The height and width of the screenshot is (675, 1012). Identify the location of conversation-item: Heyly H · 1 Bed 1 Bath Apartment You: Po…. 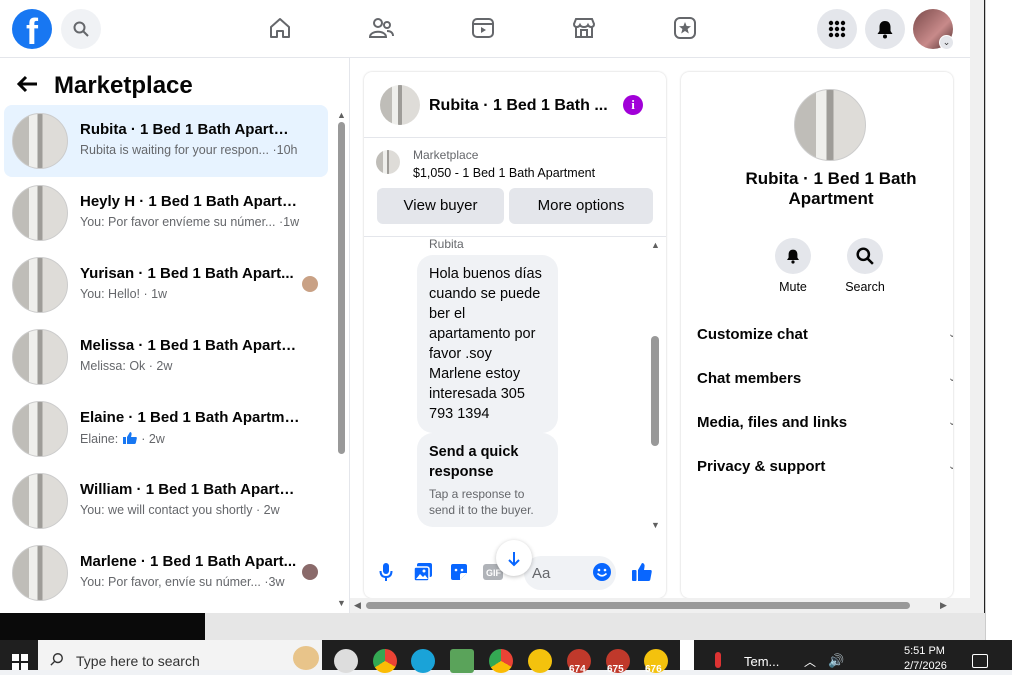
(166, 213).